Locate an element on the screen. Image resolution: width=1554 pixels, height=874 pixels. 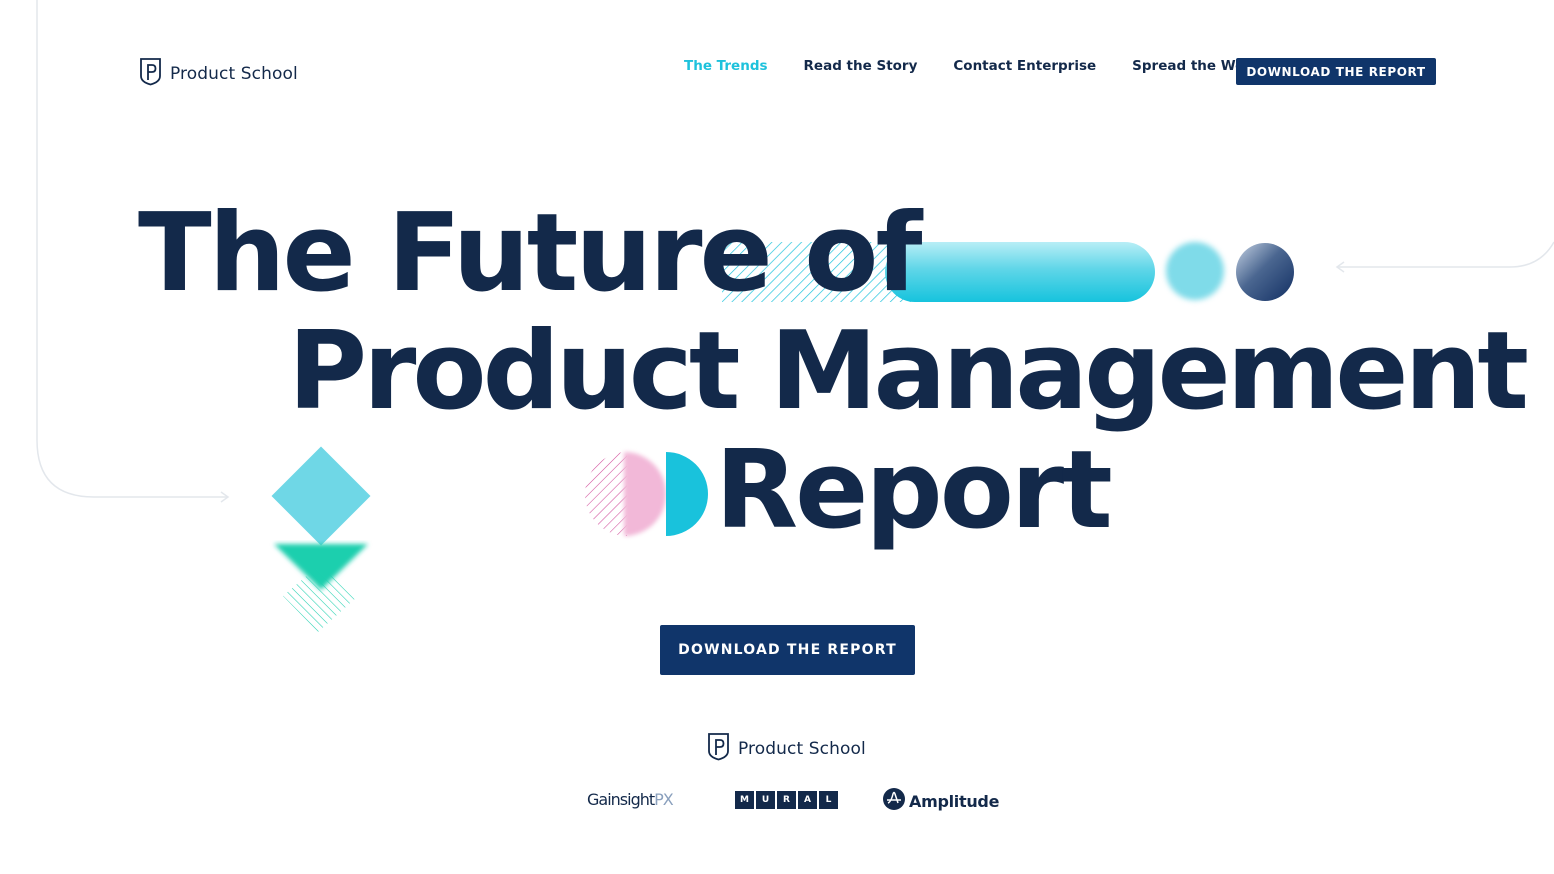
header-logo: Product School is located at coordinates (218, 74).